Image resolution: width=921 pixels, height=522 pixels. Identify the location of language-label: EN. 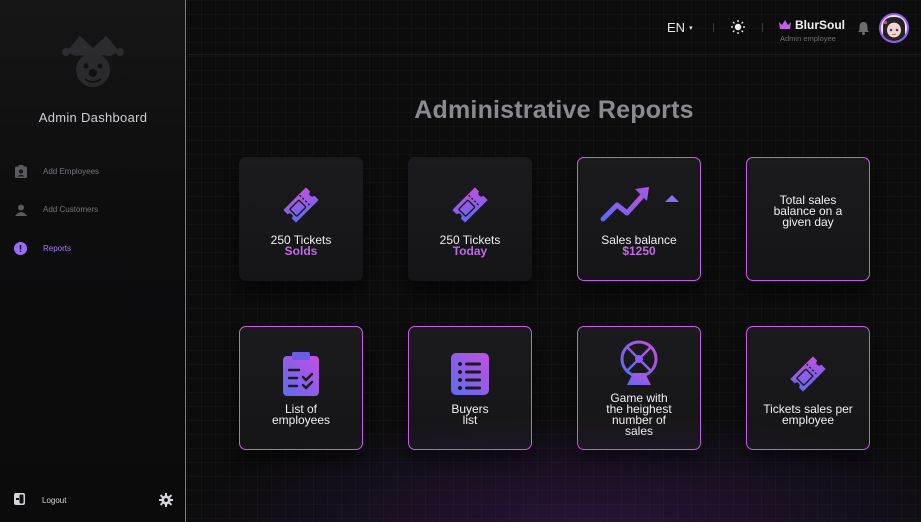
(676, 27).